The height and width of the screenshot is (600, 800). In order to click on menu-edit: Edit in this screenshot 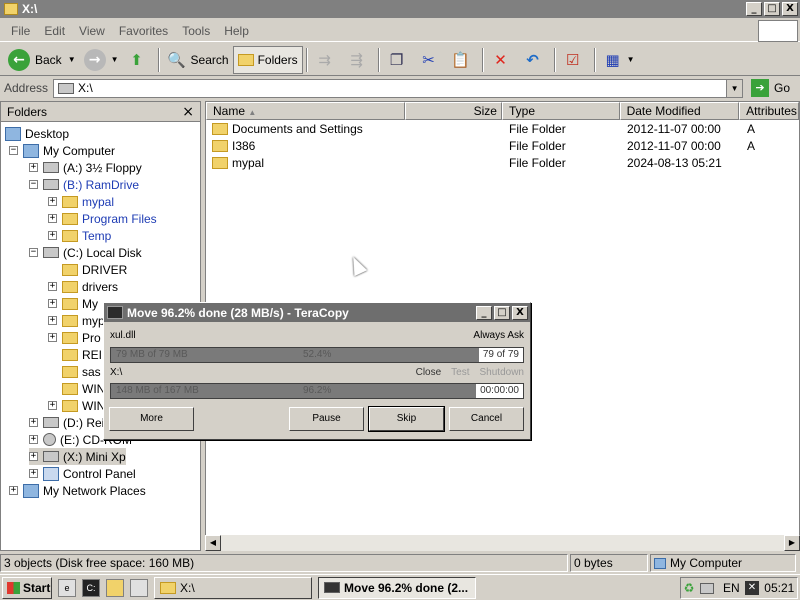, I will do `click(54, 31)`.